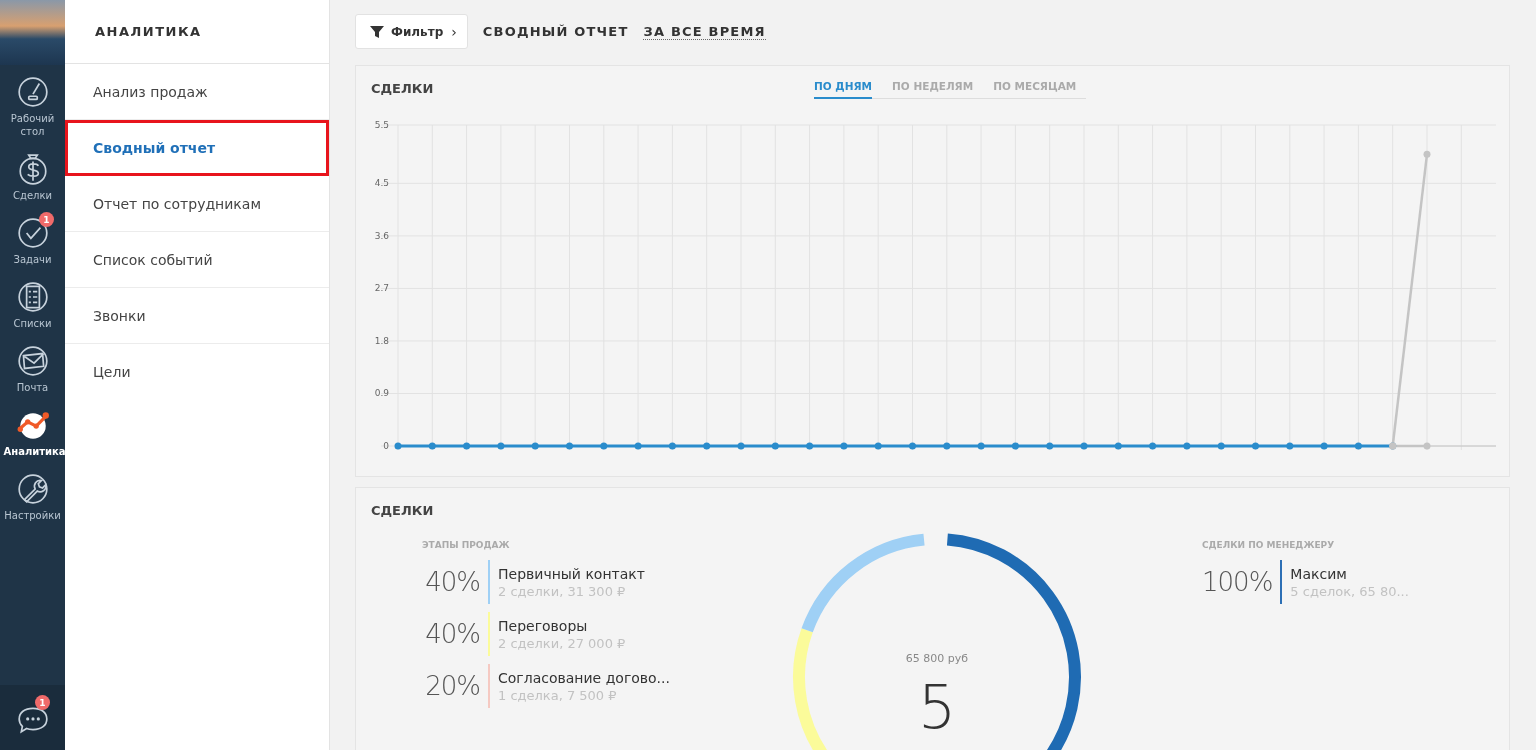 This screenshot has width=1536, height=750. What do you see at coordinates (543, 625) in the screenshot?
I see `item-name: Переговоры` at bounding box center [543, 625].